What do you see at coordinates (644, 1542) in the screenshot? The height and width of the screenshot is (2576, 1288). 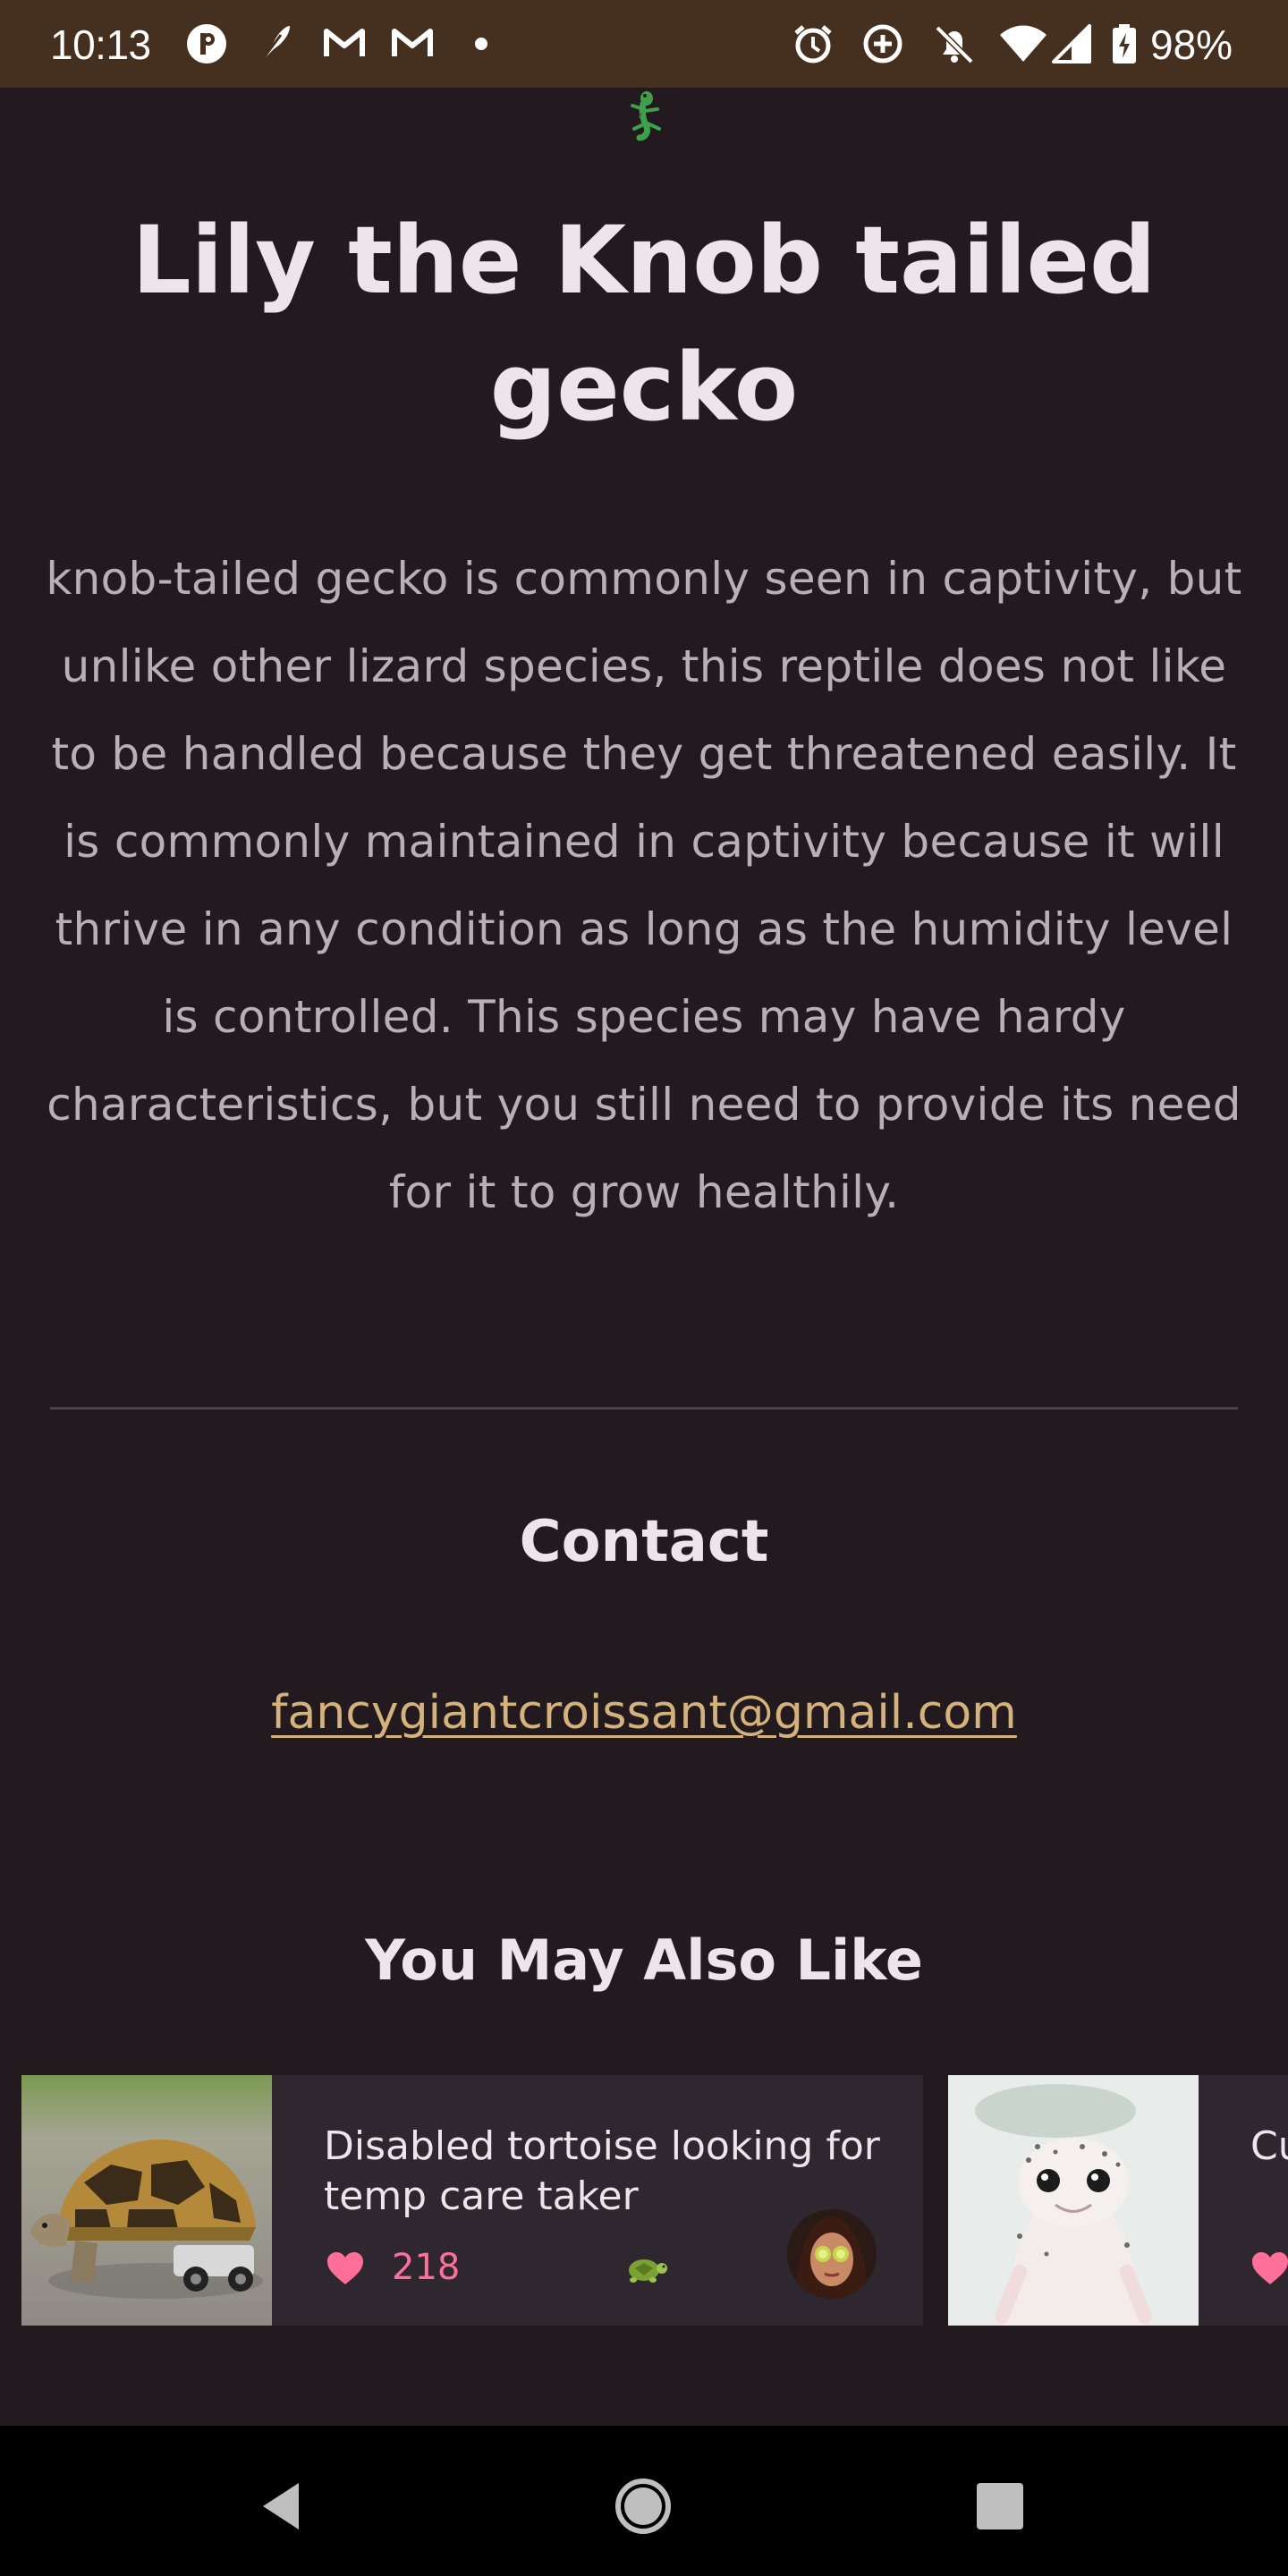 I see `contact-heading: Contact` at bounding box center [644, 1542].